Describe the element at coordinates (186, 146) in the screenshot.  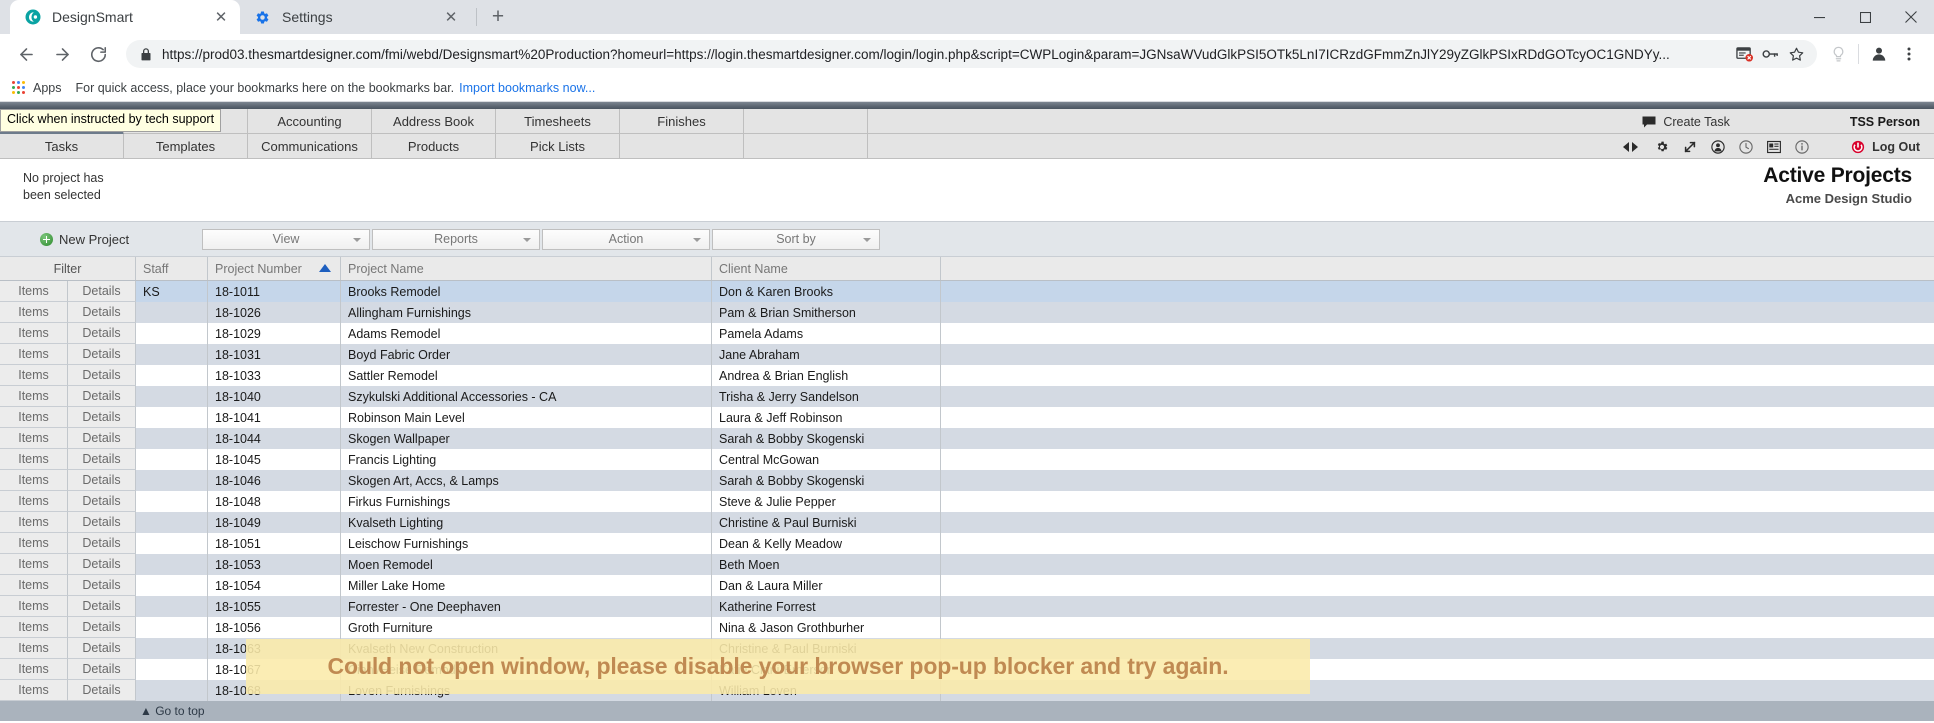
I see `nav-tab-templates: Templates` at that location.